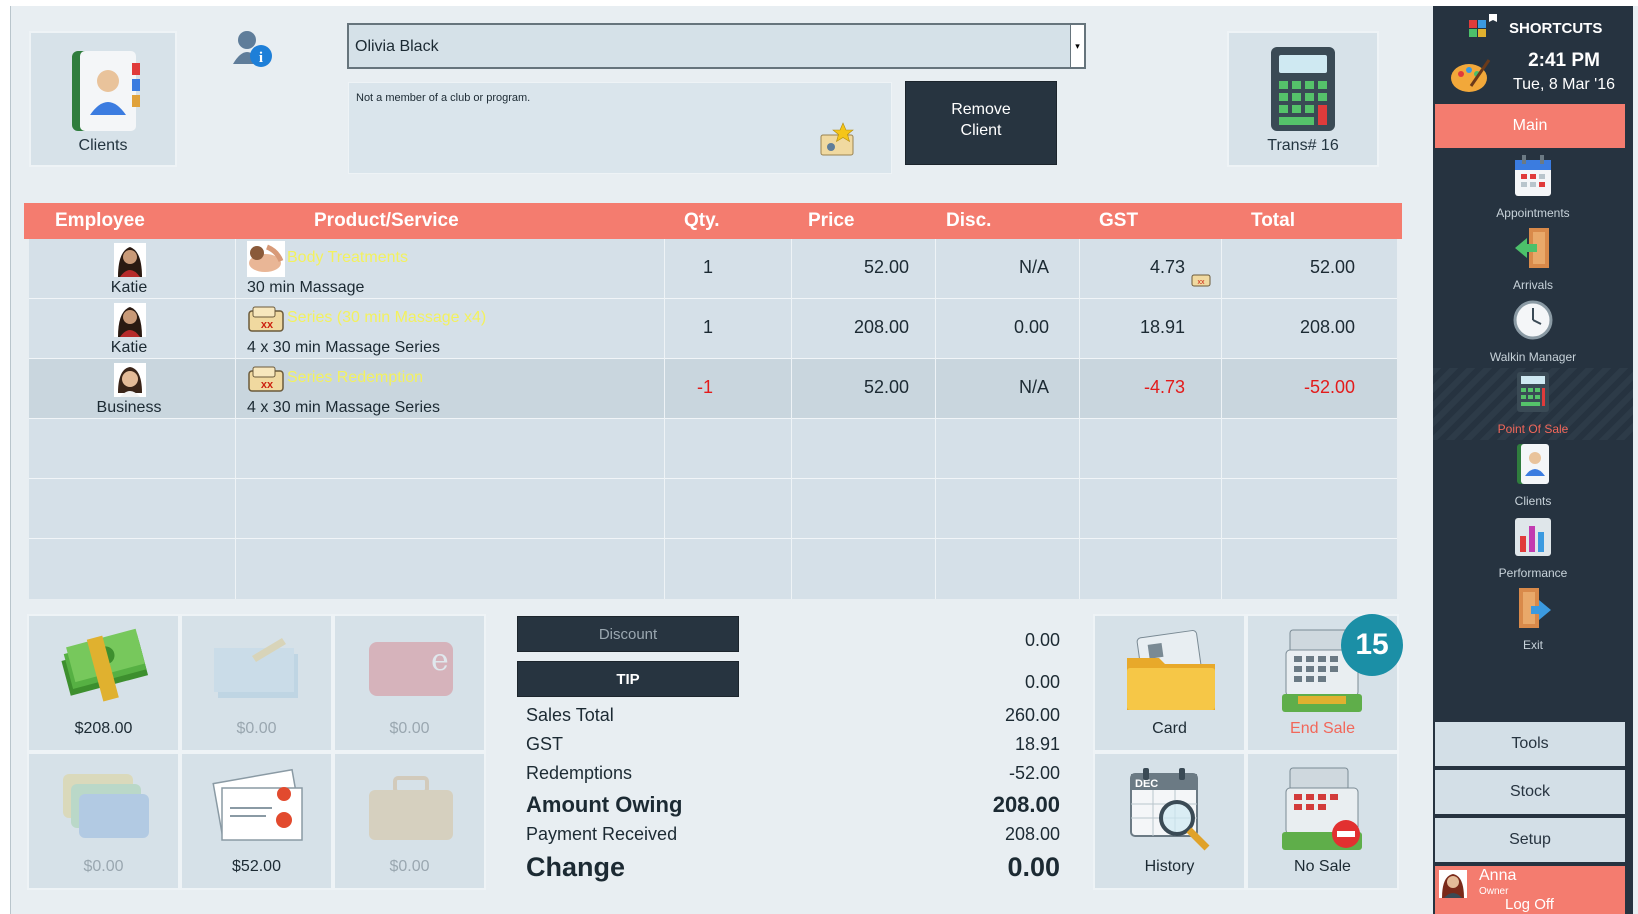 The image size is (1638, 914). What do you see at coordinates (1533, 476) in the screenshot?
I see `sidebar-item-clients: Clients` at bounding box center [1533, 476].